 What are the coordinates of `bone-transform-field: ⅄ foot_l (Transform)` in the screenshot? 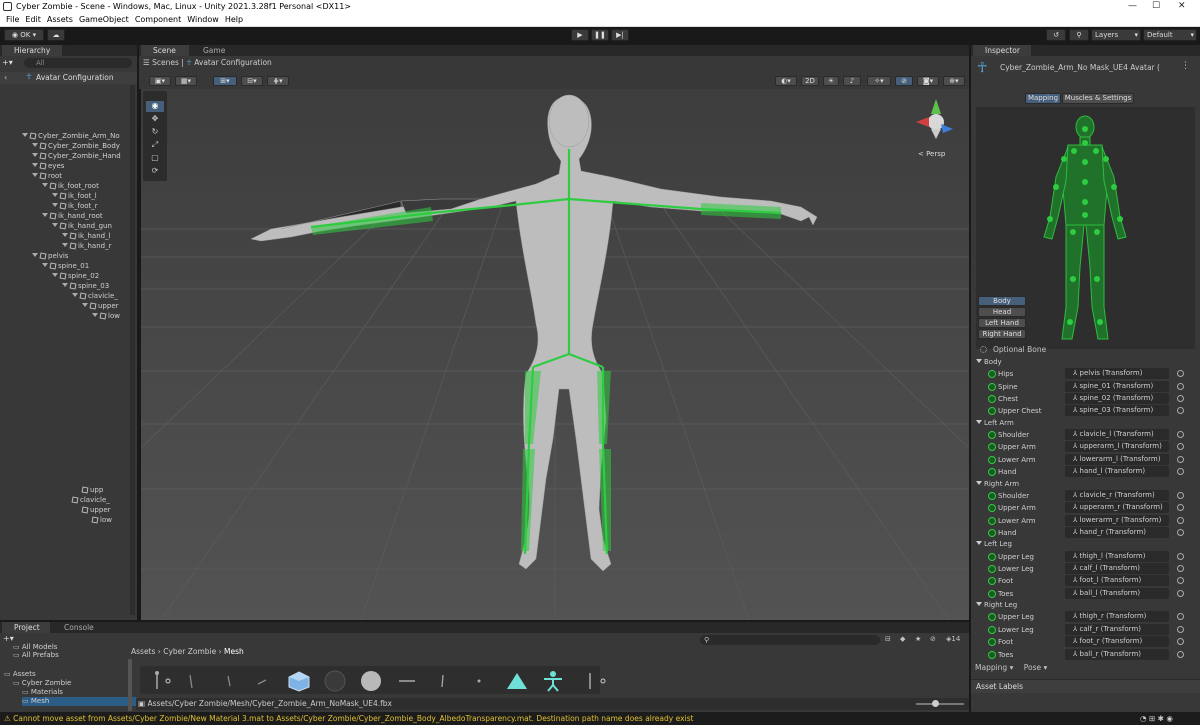 It's located at (1117, 581).